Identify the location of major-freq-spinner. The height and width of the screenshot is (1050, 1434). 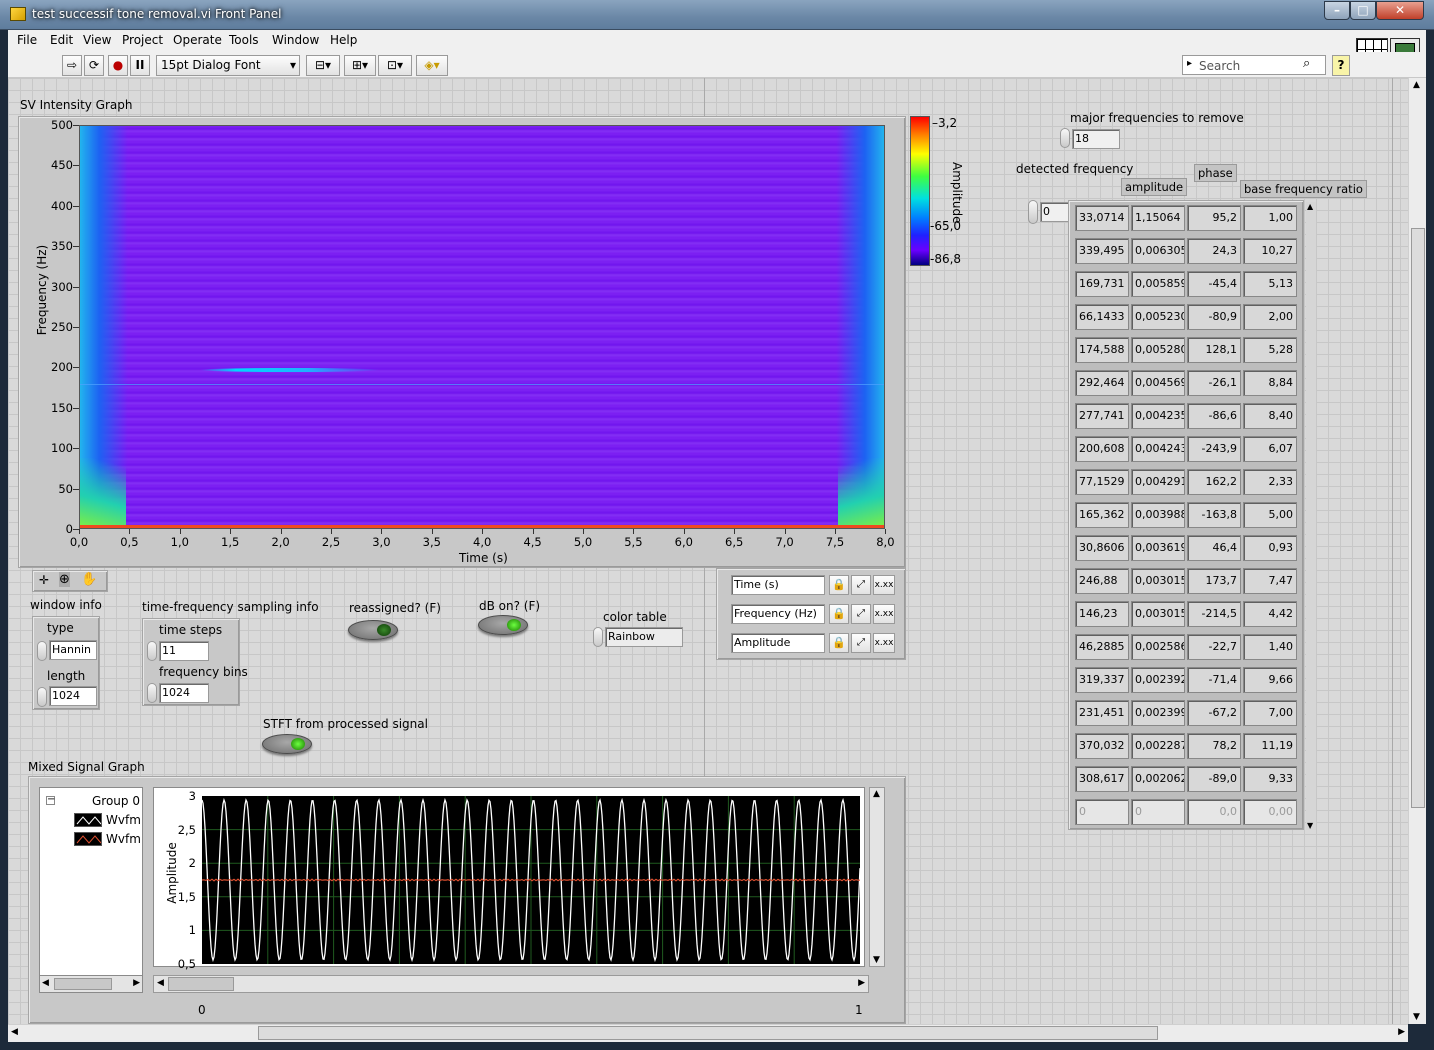
(1065, 138).